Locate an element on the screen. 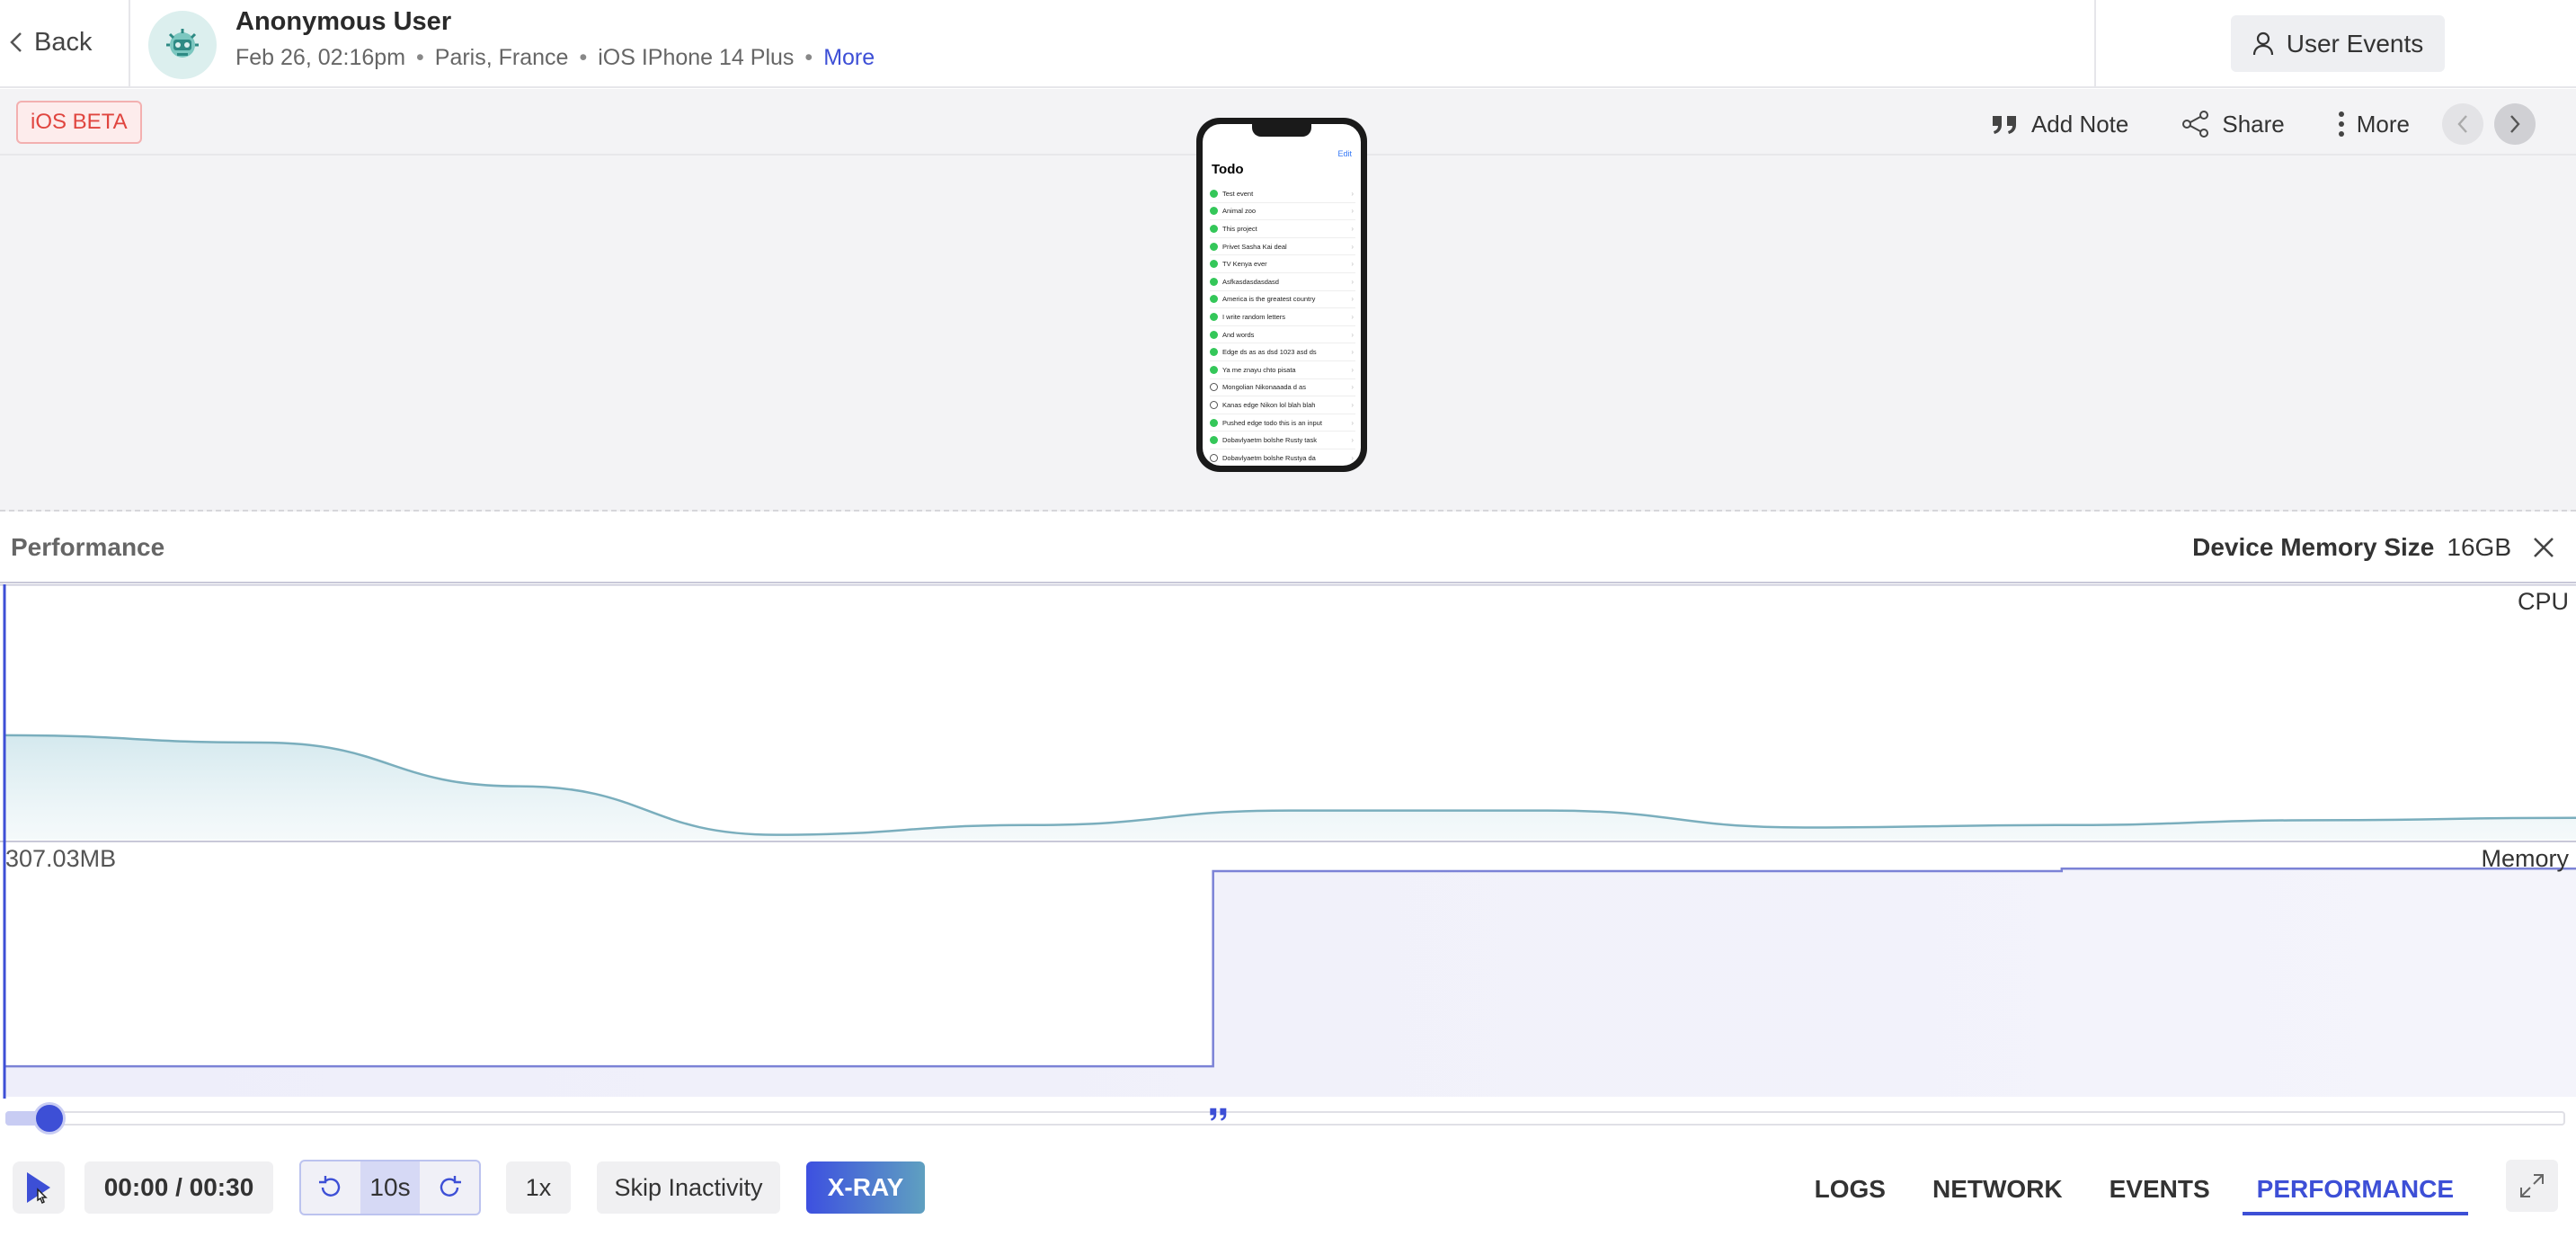 Image resolution: width=2576 pixels, height=1237 pixels. session-location: Paris, France is located at coordinates (502, 57).